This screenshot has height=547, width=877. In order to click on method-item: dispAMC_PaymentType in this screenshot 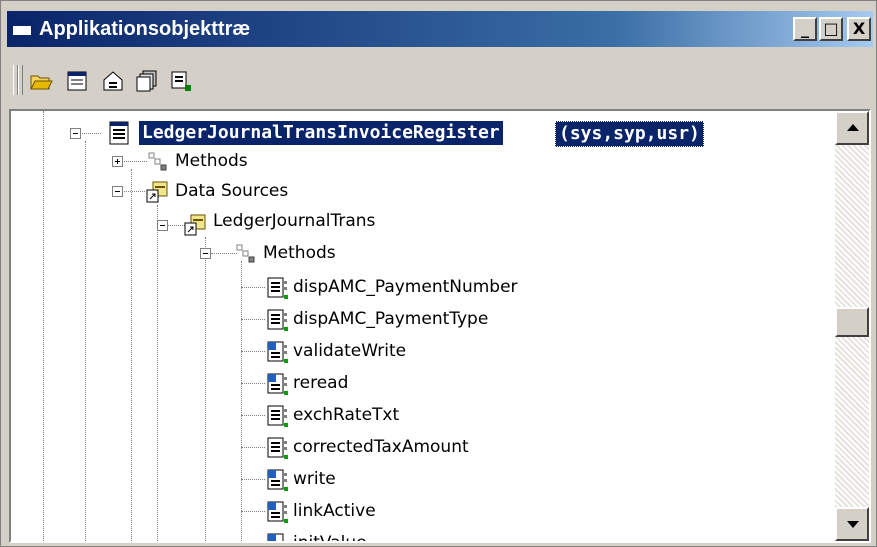, I will do `click(390, 319)`.